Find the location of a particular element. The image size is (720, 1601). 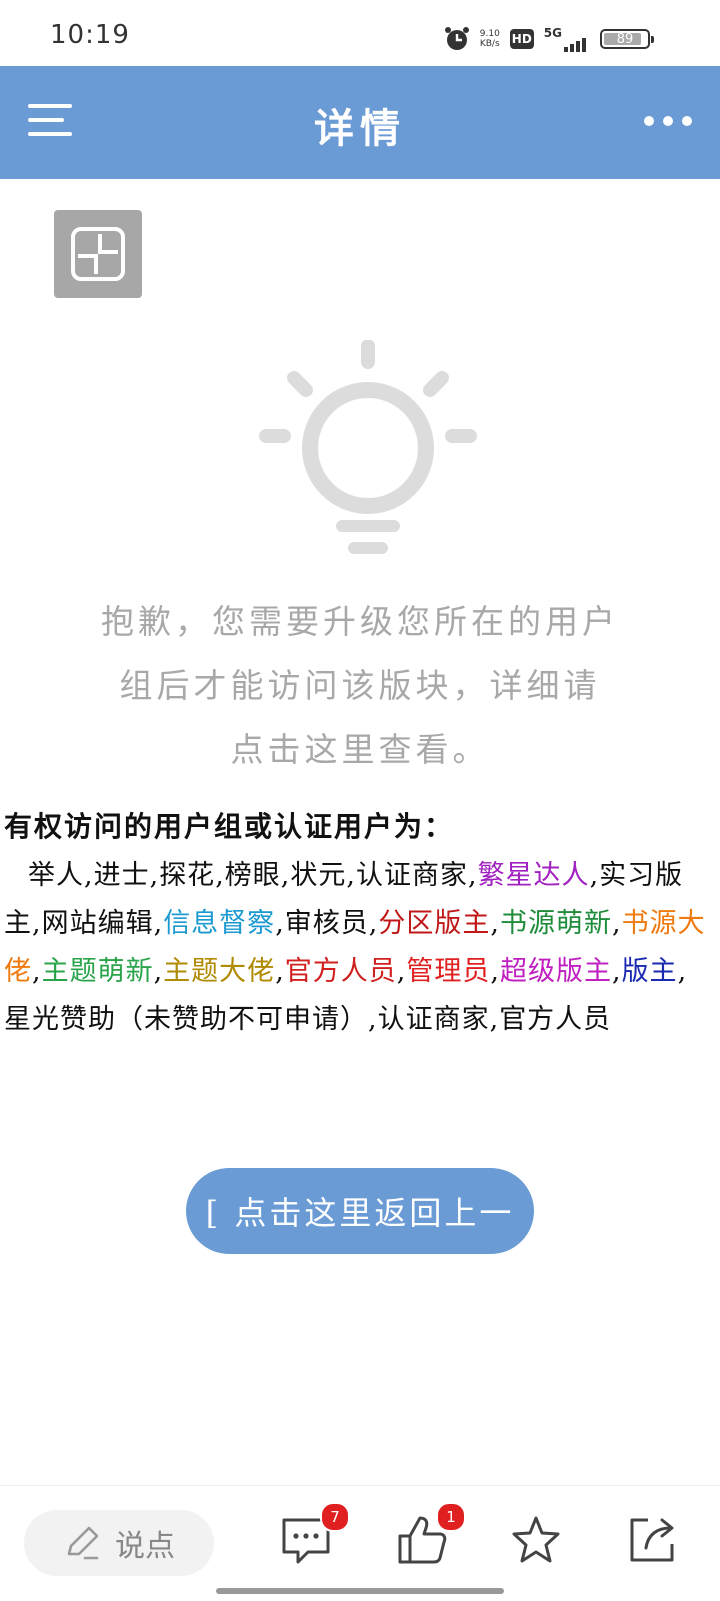

lightbulb-icon is located at coordinates (368, 447).